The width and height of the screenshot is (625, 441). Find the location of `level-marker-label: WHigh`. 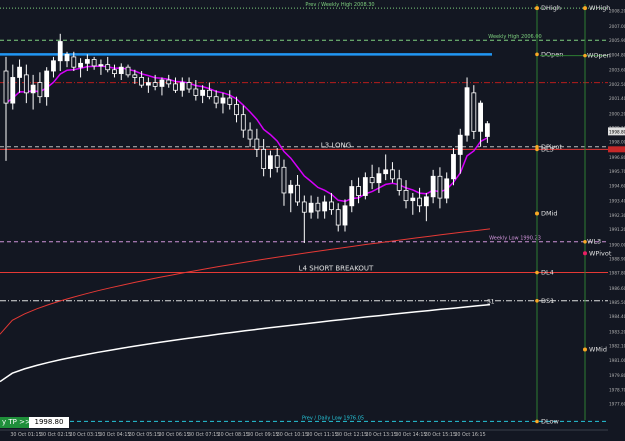

level-marker-label: WHigh is located at coordinates (599, 8).